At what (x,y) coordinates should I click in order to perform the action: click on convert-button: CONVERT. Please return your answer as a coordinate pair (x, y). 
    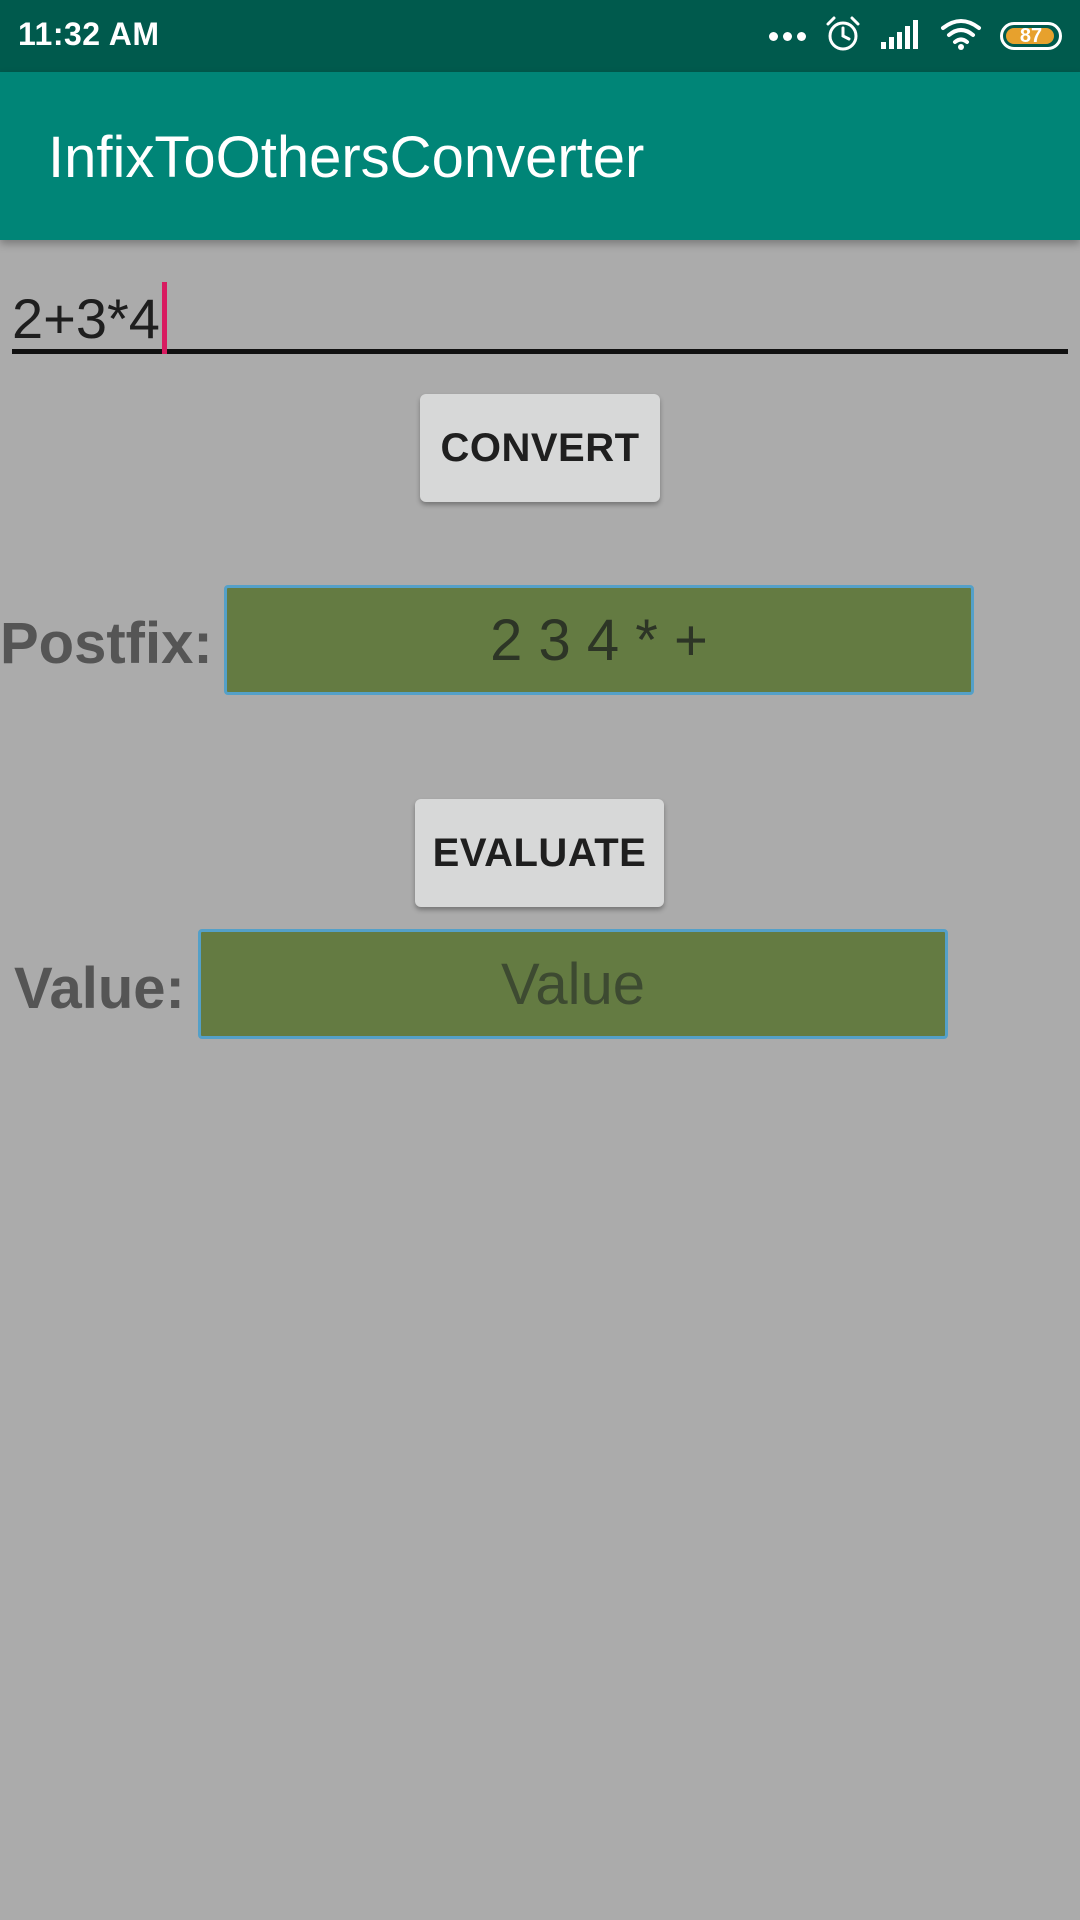
    Looking at the image, I should click on (540, 448).